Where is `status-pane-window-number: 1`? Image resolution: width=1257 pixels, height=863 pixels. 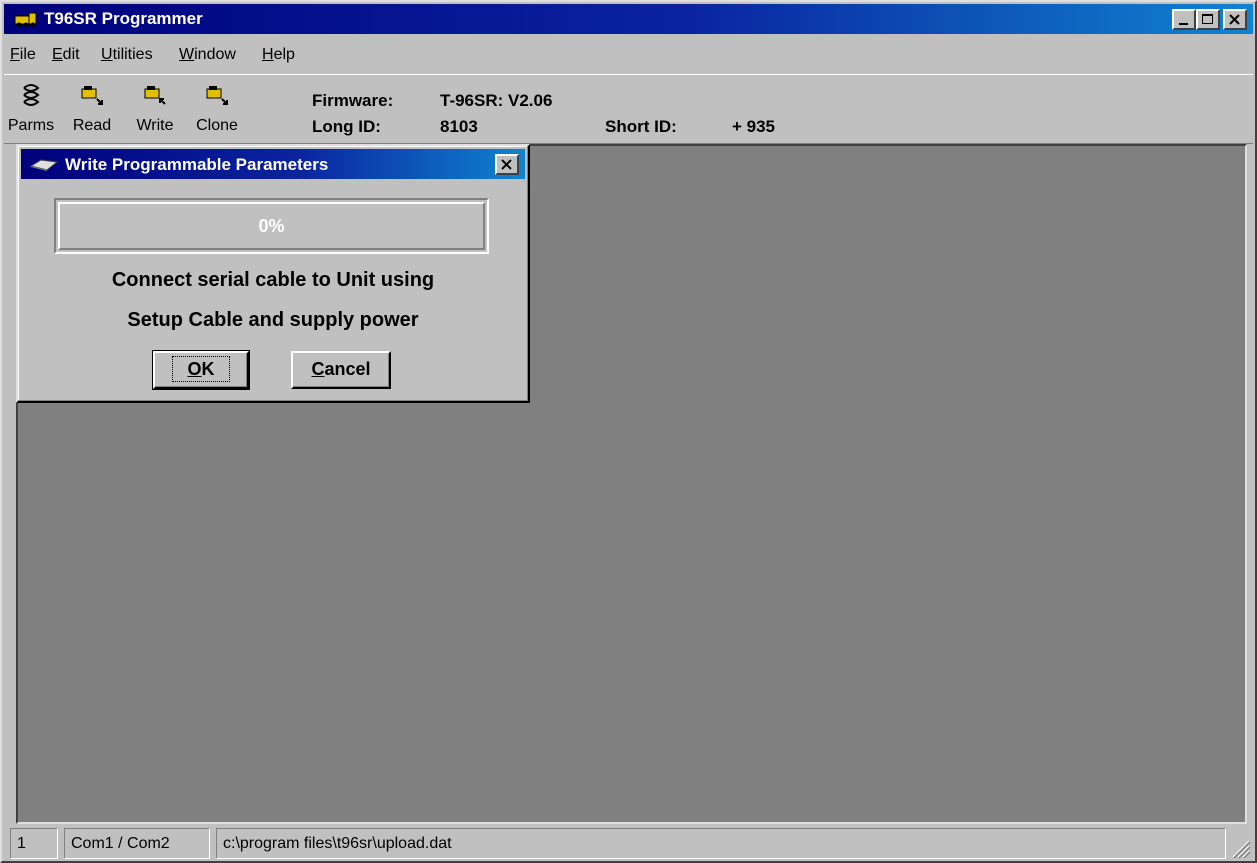
status-pane-window-number: 1 is located at coordinates (34, 843).